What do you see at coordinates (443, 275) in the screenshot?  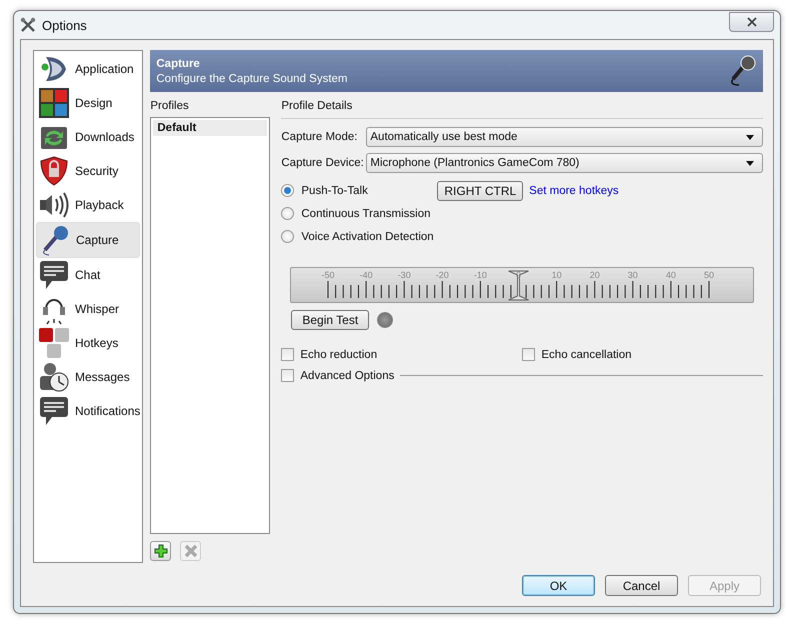 I see `scale-label: -20` at bounding box center [443, 275].